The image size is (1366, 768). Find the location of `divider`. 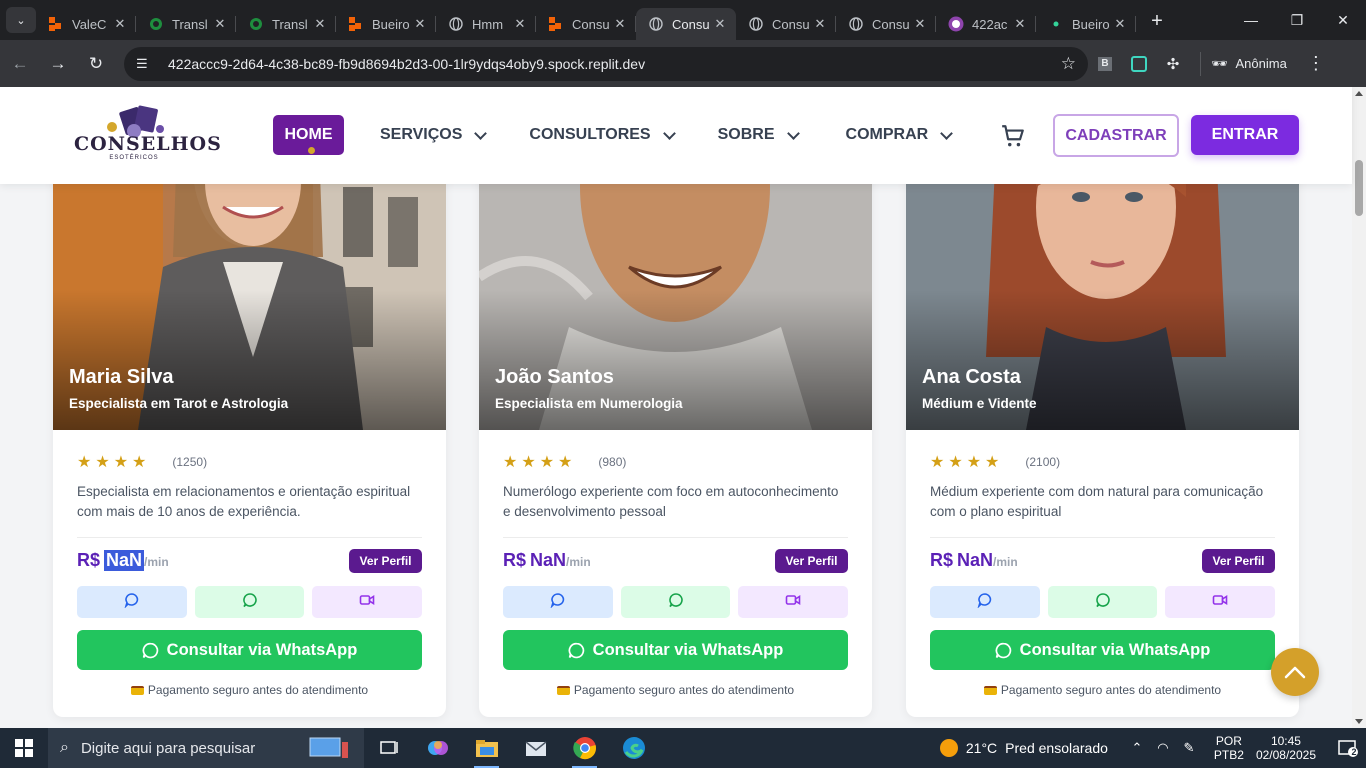

divider is located at coordinates (249, 537).